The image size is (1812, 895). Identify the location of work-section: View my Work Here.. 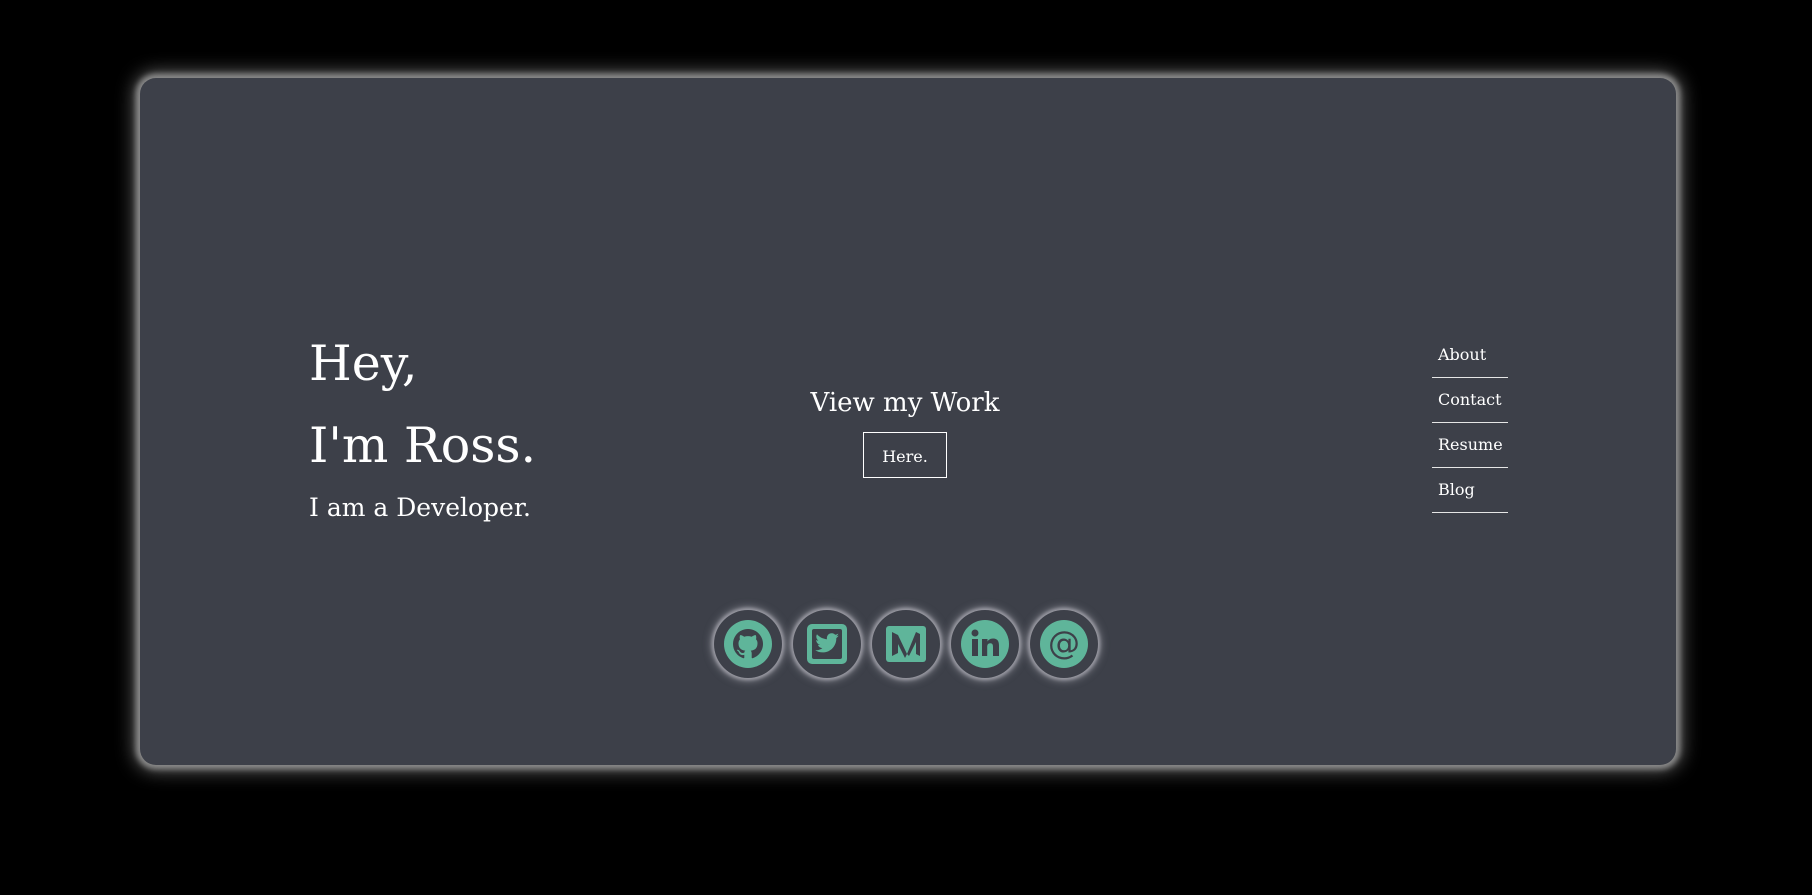
(905, 433).